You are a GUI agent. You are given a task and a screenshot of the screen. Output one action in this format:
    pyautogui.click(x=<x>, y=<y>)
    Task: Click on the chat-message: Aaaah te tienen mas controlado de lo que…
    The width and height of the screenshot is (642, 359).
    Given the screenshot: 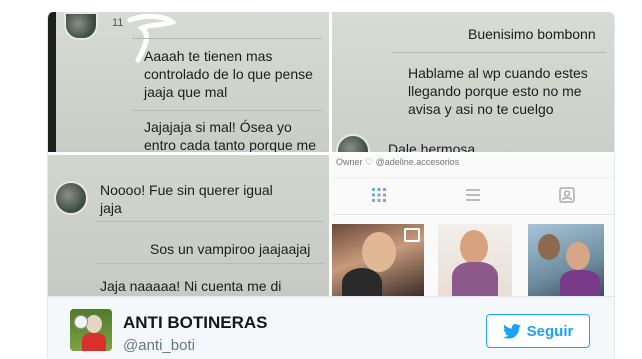 What is the action you would take?
    pyautogui.click(x=228, y=74)
    